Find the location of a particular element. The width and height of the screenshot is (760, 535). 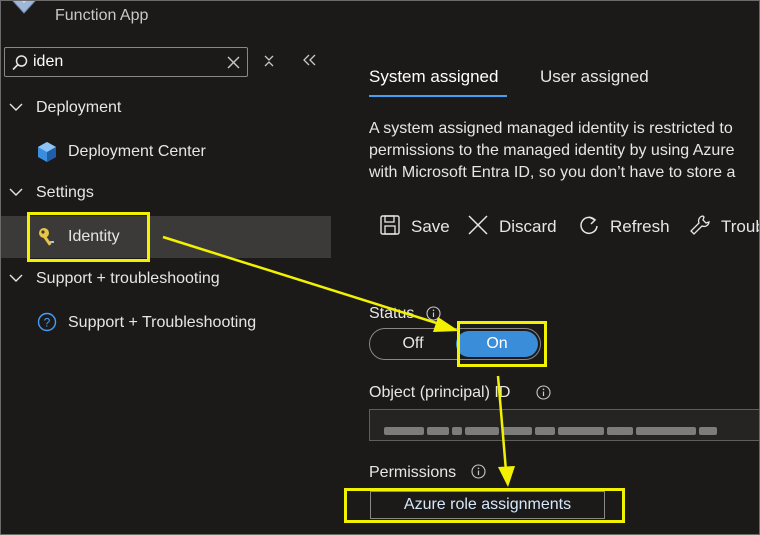

refresh-icon is located at coordinates (589, 225).